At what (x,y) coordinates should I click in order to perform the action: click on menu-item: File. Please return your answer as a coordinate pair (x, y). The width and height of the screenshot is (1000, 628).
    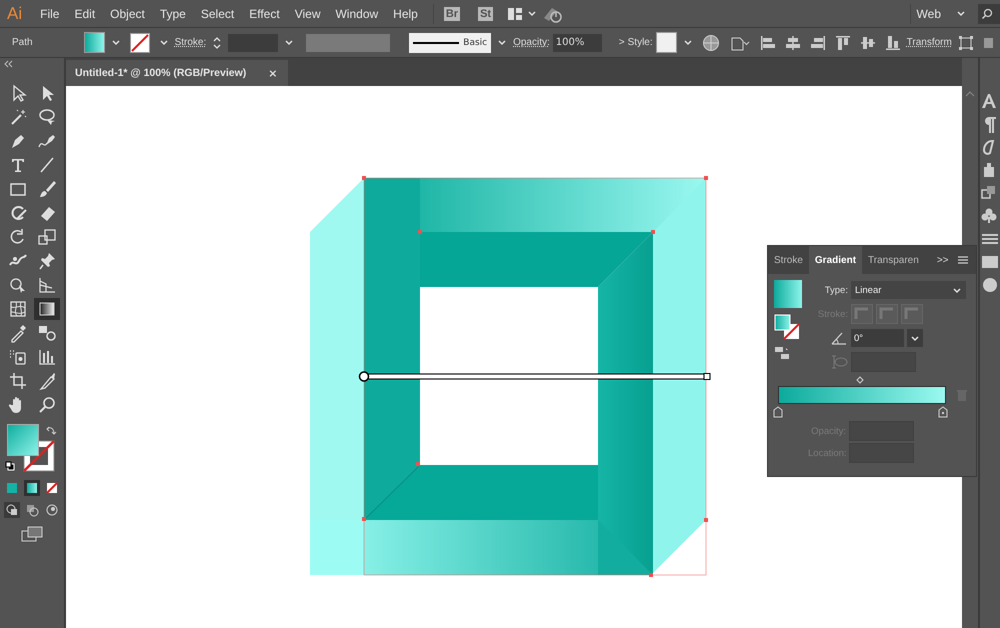
    Looking at the image, I should click on (50, 13).